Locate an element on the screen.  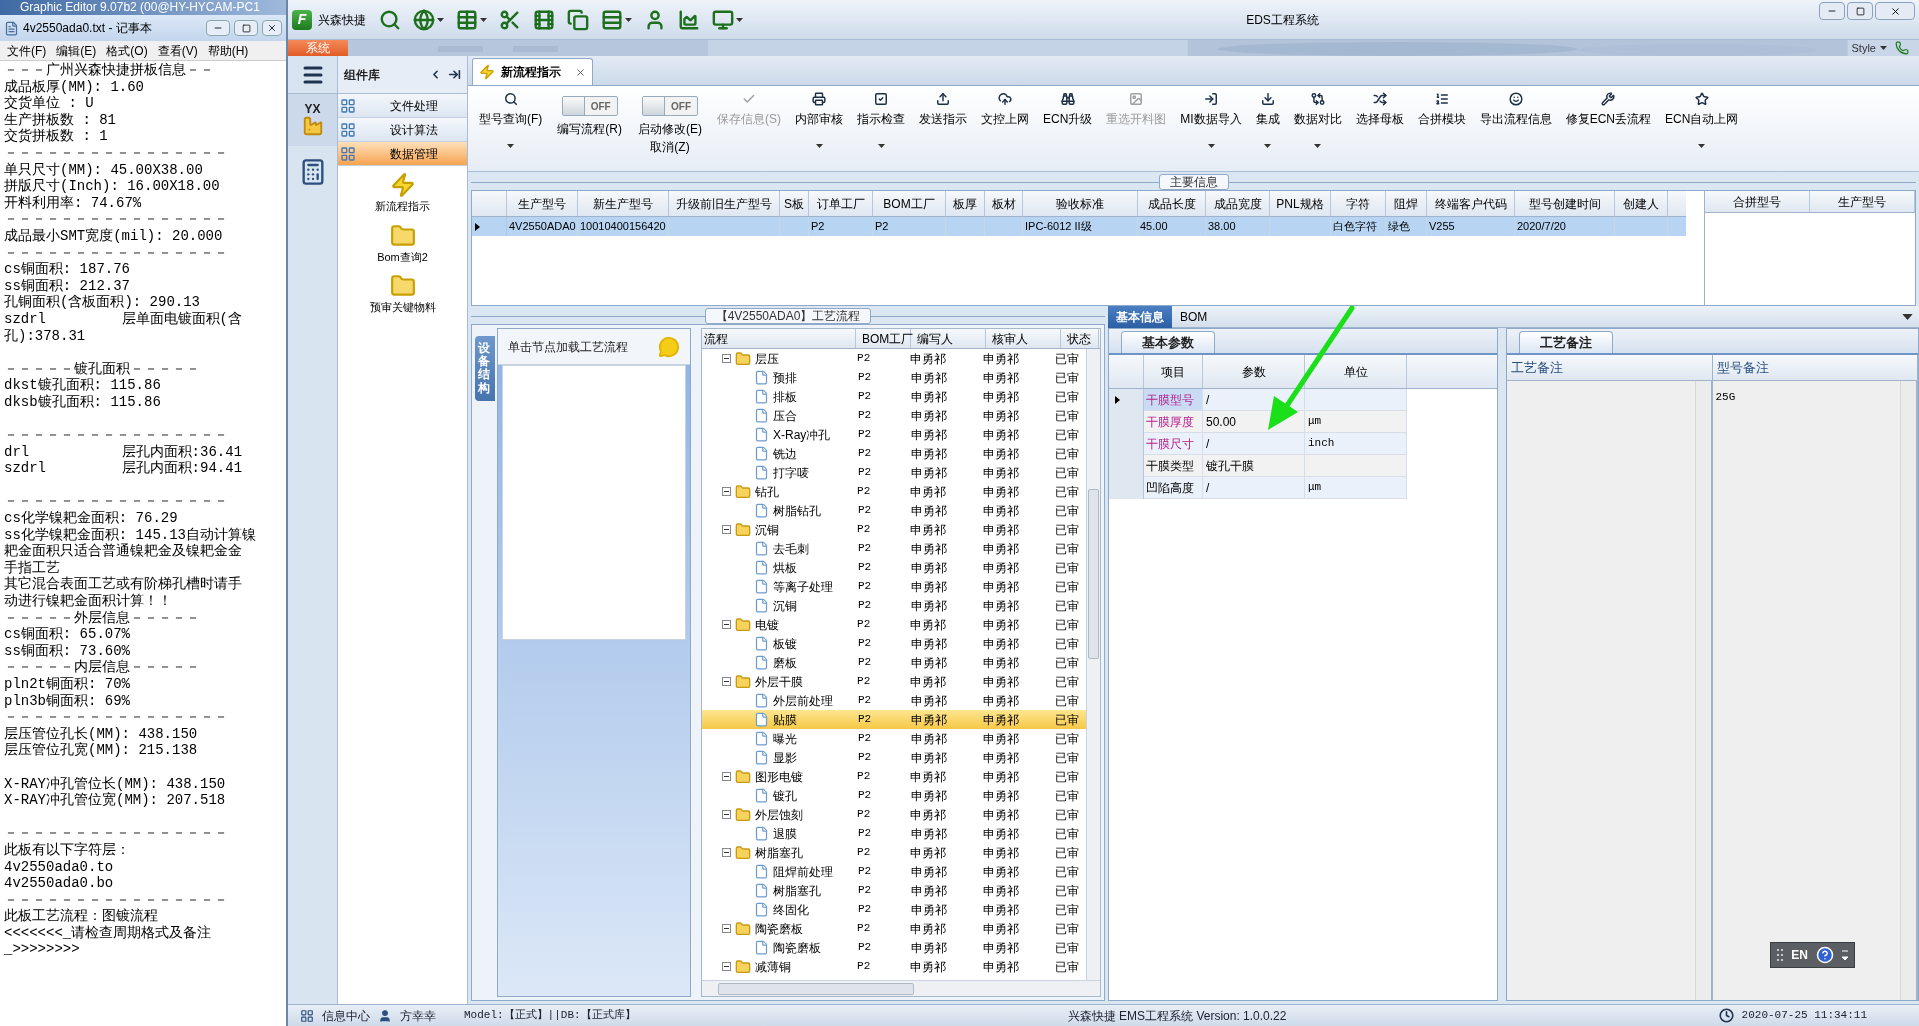
close-button is located at coordinates (272, 28).